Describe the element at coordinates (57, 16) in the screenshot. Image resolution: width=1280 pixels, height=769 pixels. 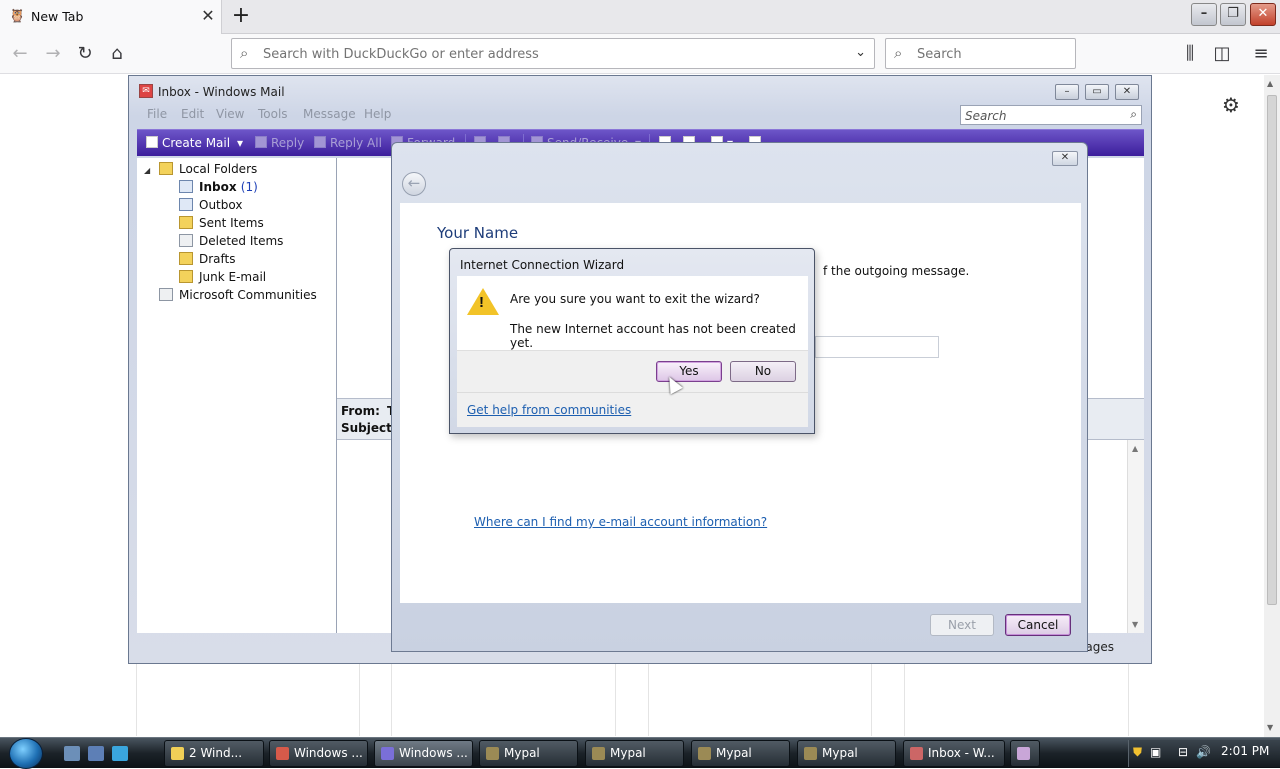
I see `tab-title: New Tab` at that location.